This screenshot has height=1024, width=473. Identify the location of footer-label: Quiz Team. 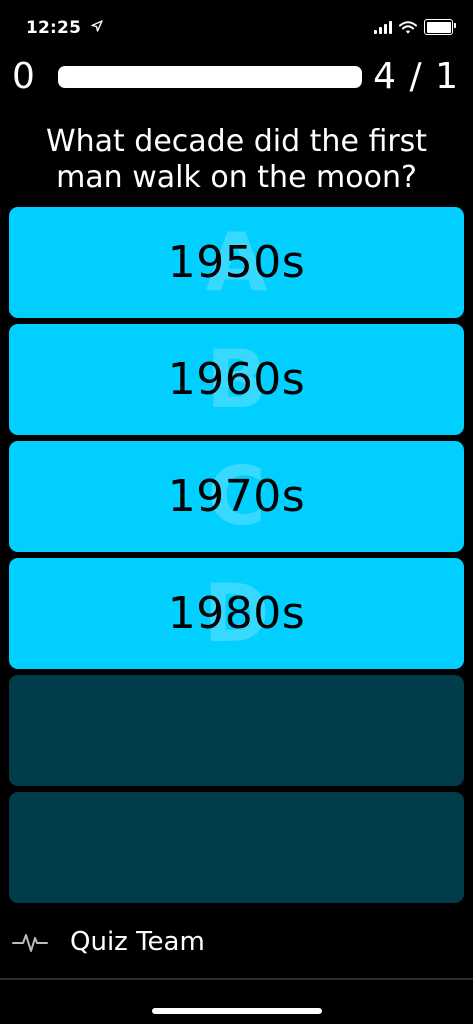
(137, 942).